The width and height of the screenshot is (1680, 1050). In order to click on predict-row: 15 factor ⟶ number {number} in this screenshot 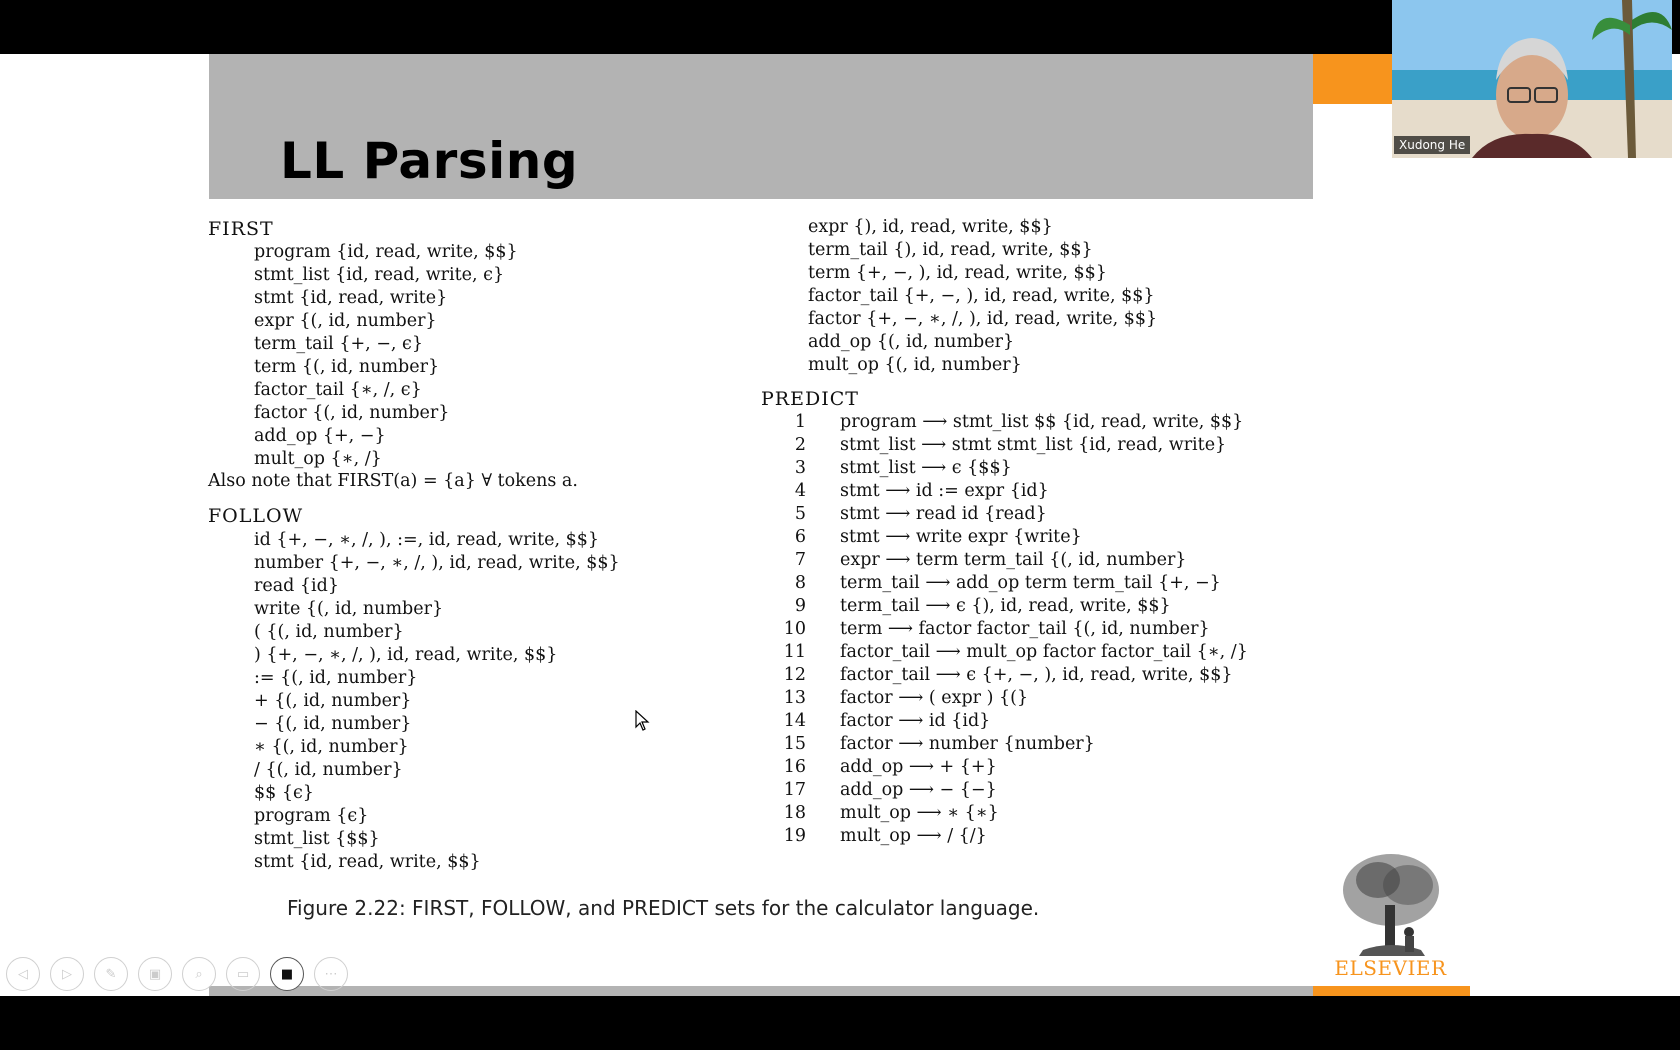, I will do `click(1009, 744)`.